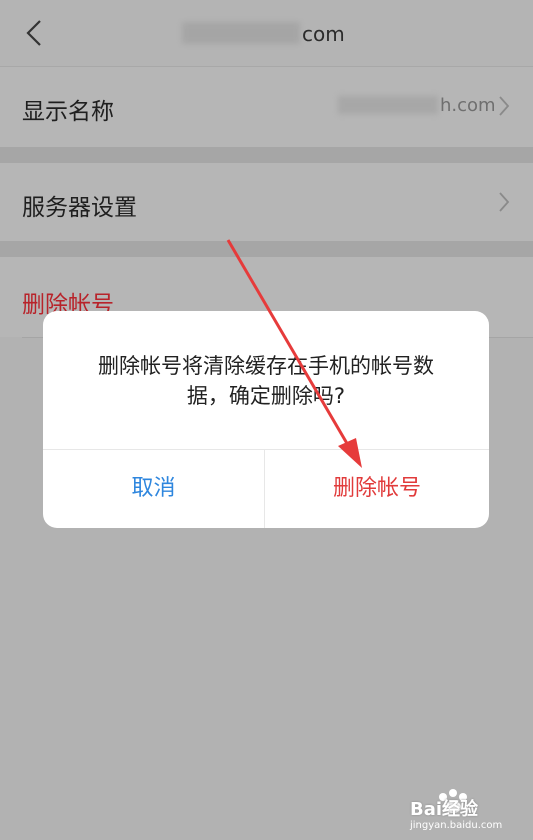 The image size is (533, 840). Describe the element at coordinates (68, 112) in the screenshot. I see `display-name-label: 显示名称` at that location.